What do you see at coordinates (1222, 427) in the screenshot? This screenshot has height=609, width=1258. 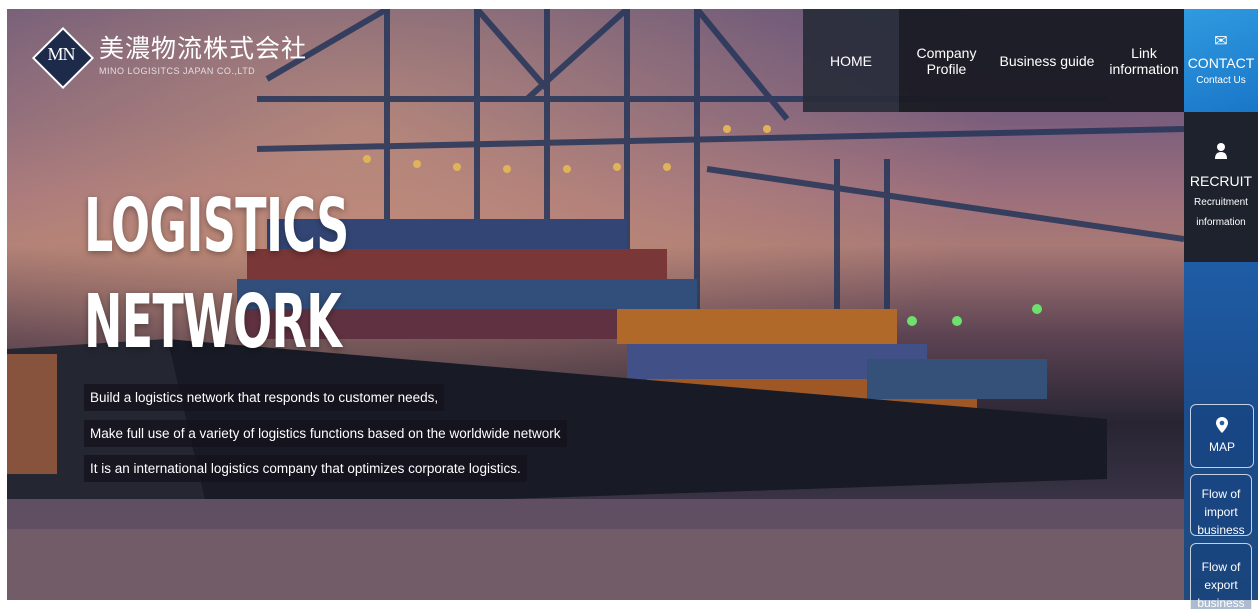 I see `map-pin-icon` at bounding box center [1222, 427].